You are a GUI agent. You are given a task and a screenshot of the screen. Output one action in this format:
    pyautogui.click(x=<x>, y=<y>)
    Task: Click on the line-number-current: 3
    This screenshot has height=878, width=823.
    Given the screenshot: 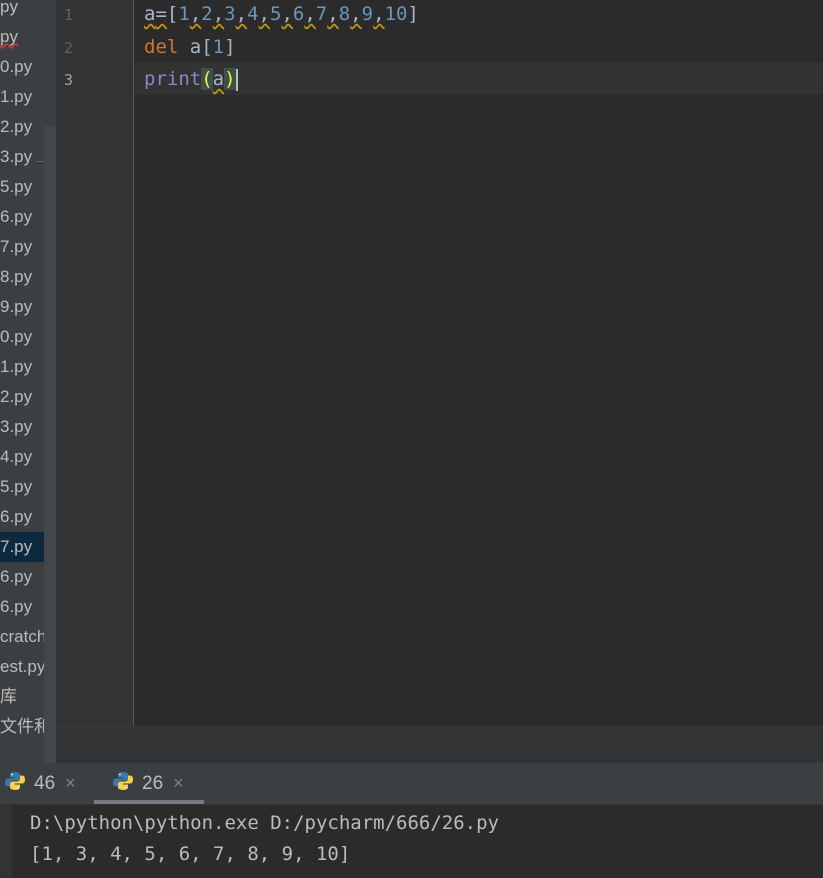 What is the action you would take?
    pyautogui.click(x=69, y=80)
    